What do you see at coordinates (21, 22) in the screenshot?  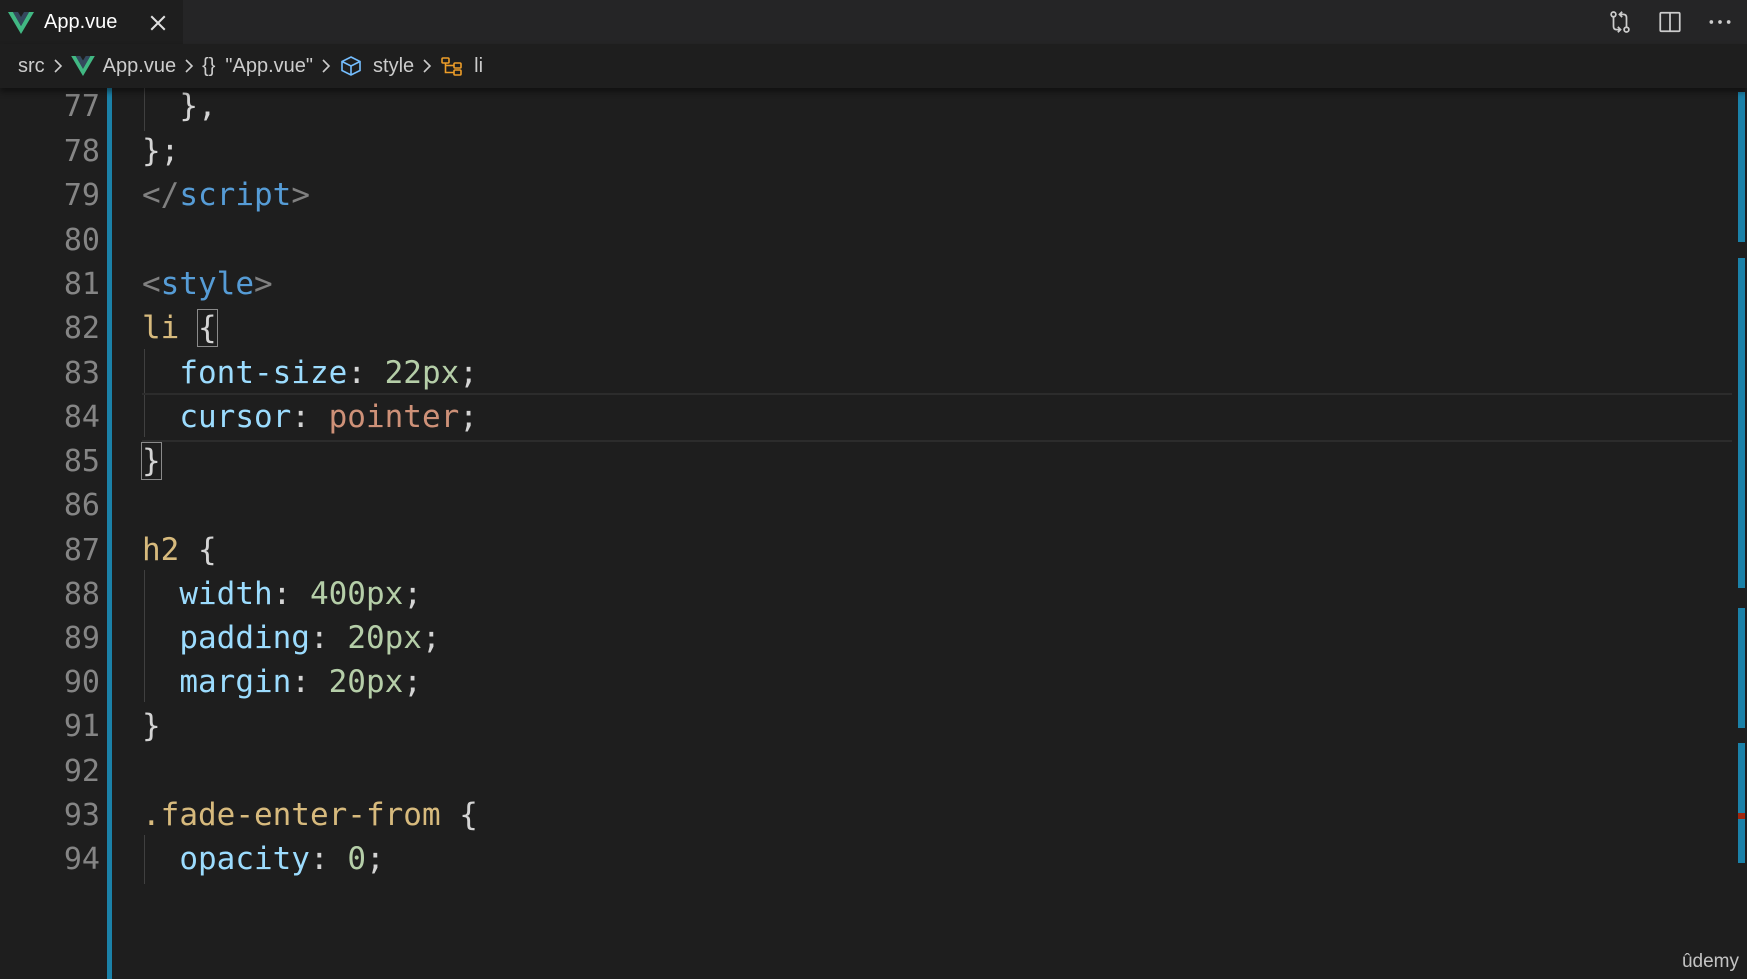 I see `vue-icon` at bounding box center [21, 22].